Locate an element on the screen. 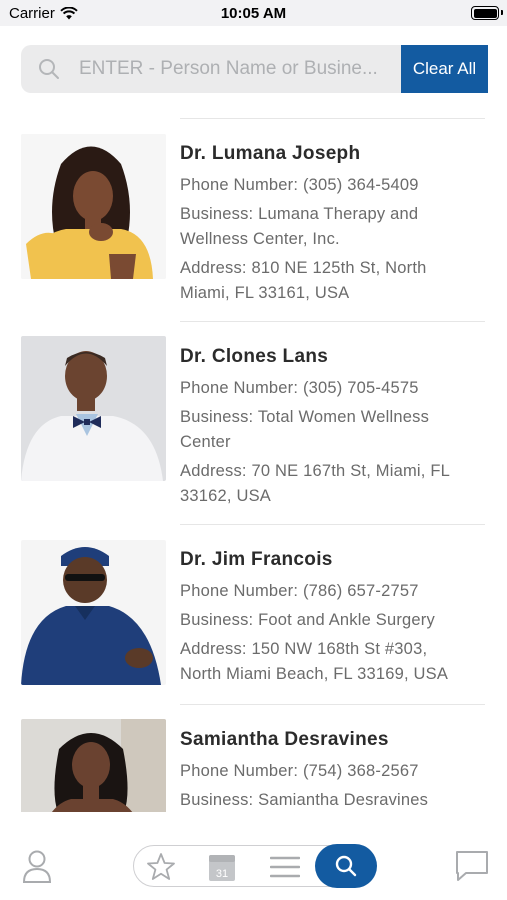  business-name: Business: Total Women Wellness Center is located at coordinates (330, 430).